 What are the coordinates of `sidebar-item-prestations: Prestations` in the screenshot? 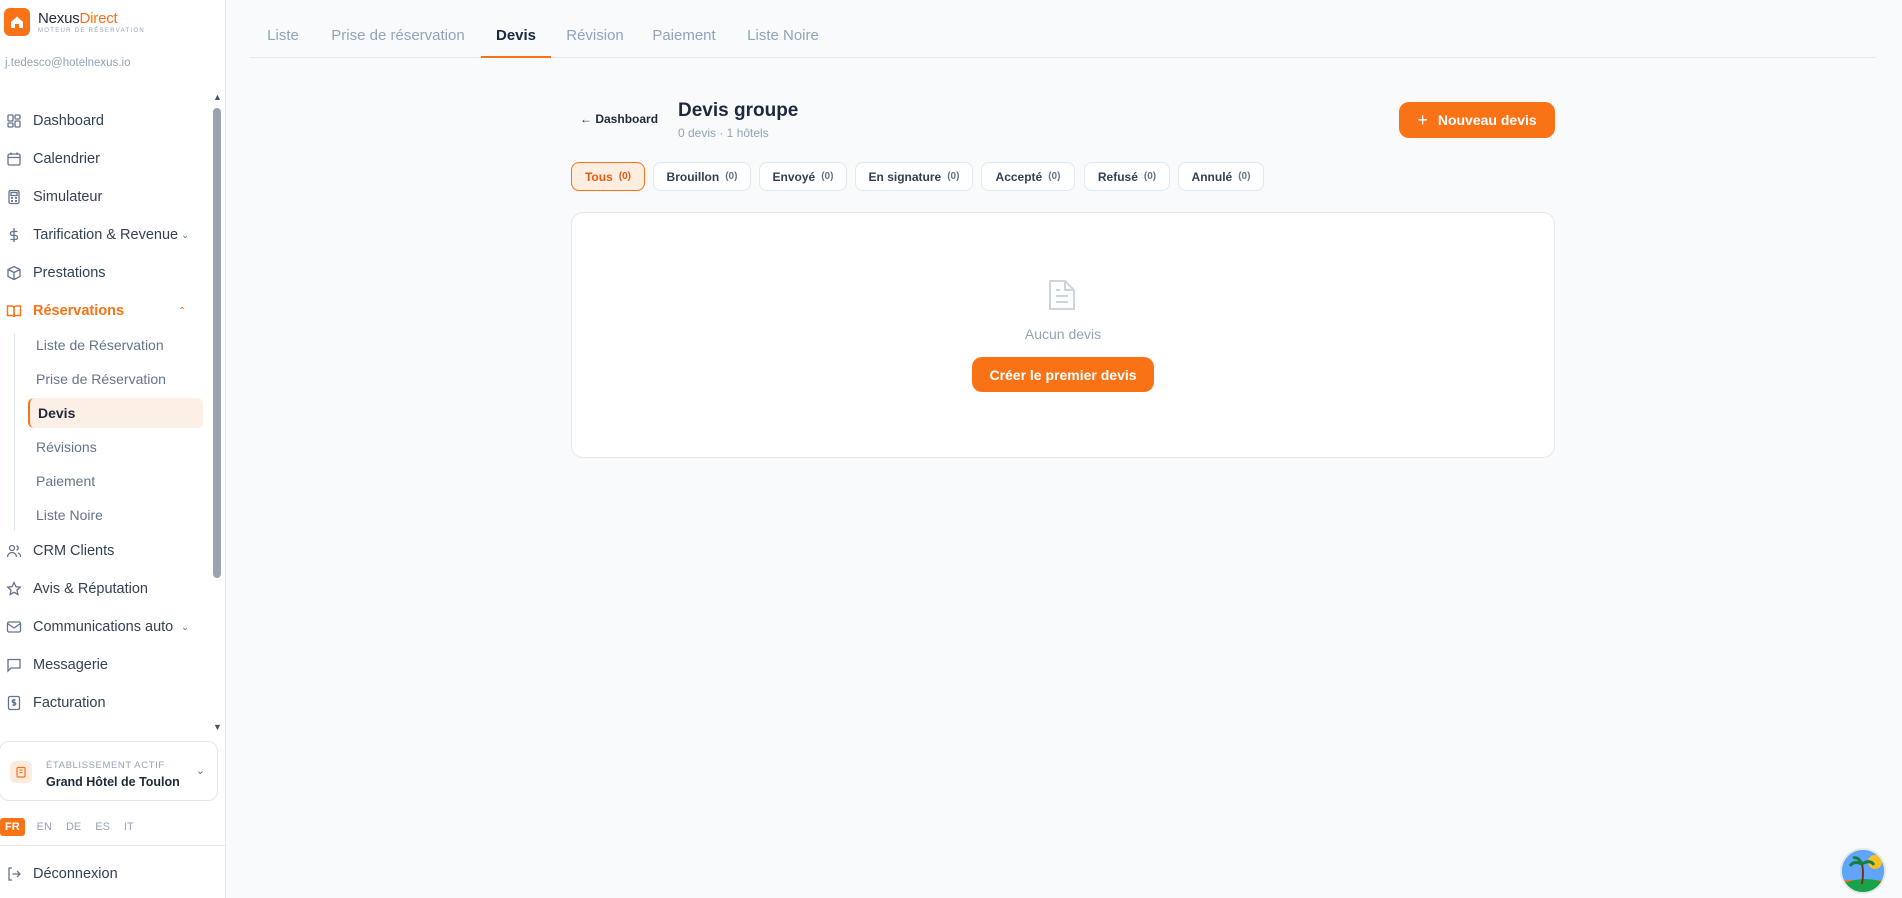 It's located at (105, 273).